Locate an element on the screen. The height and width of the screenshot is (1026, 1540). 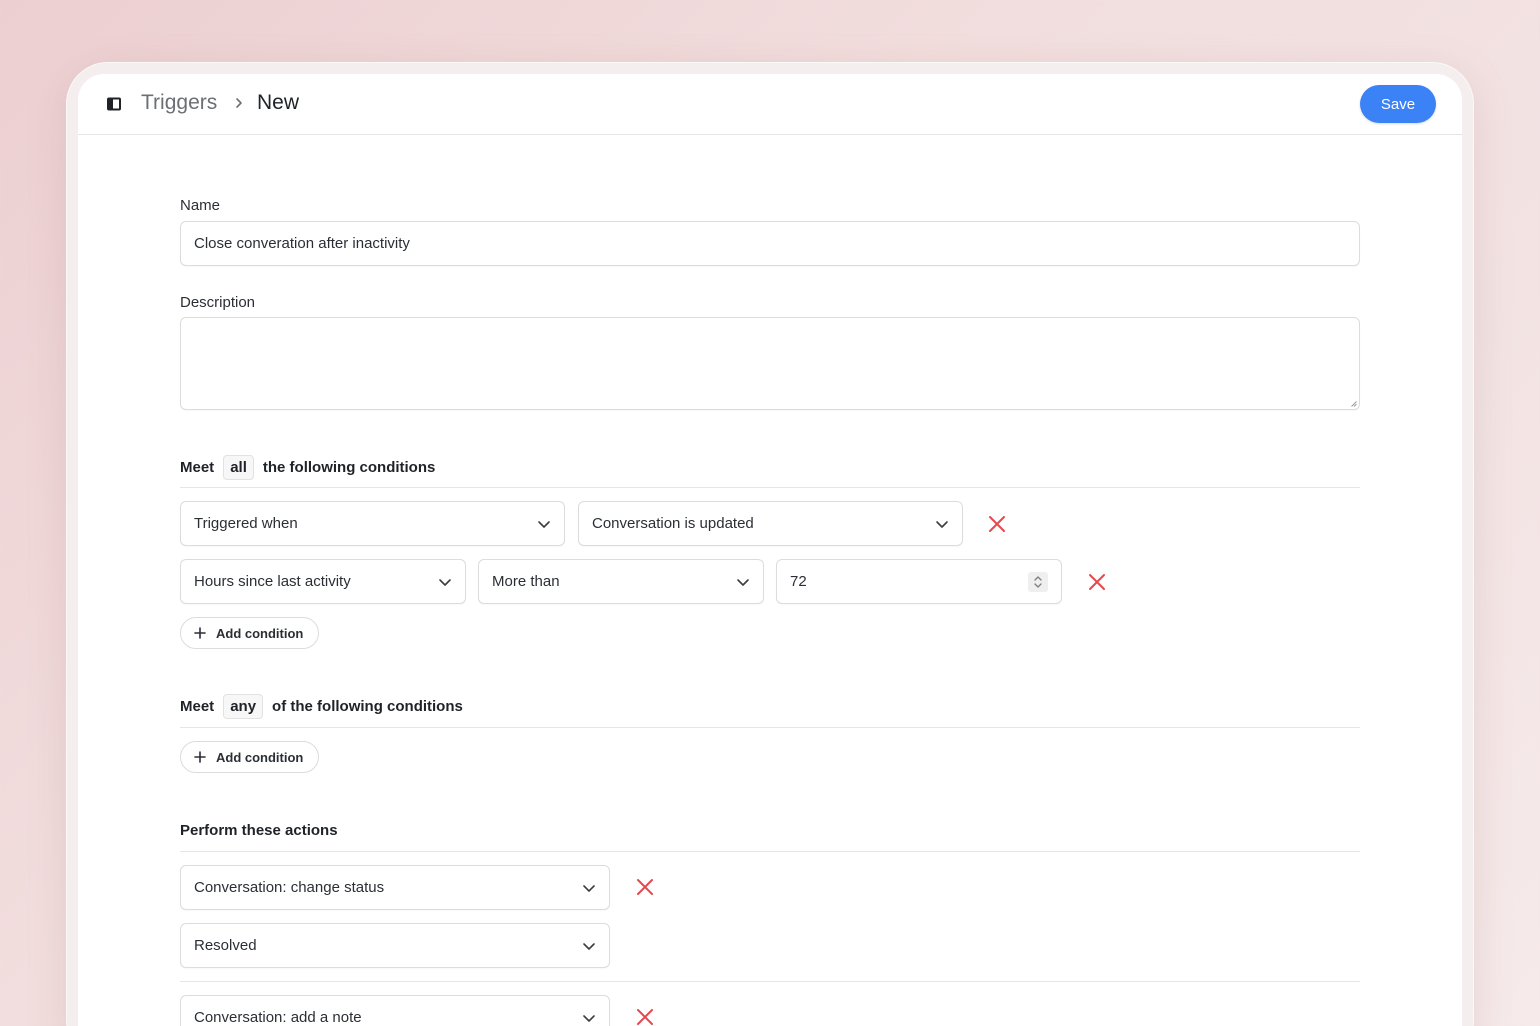
stepper-icon is located at coordinates (1038, 581).